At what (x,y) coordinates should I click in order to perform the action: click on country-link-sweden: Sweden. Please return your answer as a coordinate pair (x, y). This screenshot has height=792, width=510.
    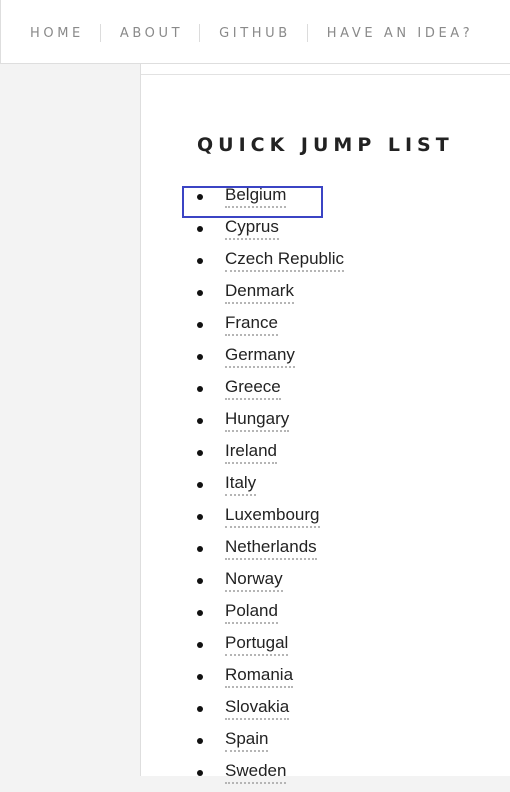
    Looking at the image, I should click on (256, 772).